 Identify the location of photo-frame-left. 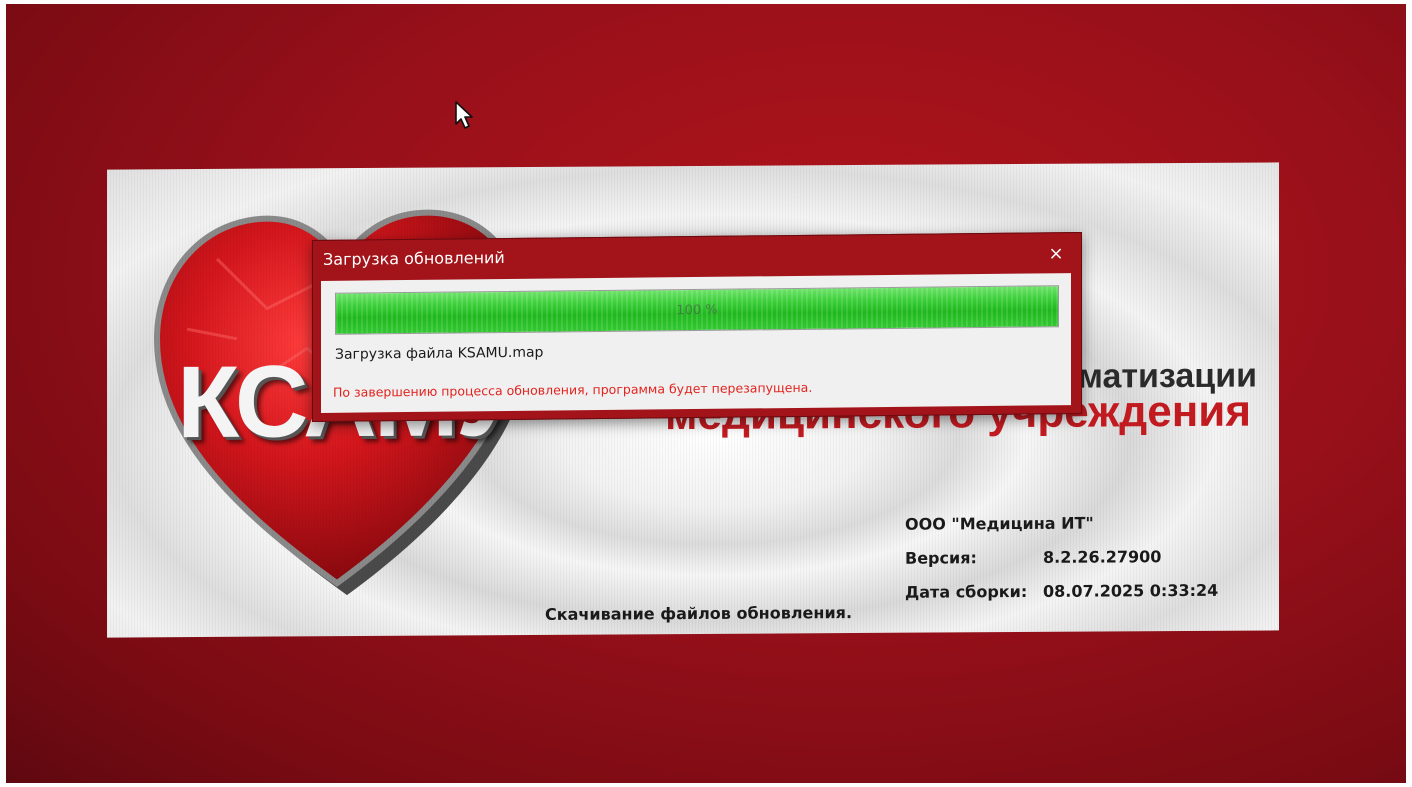
(3, 393).